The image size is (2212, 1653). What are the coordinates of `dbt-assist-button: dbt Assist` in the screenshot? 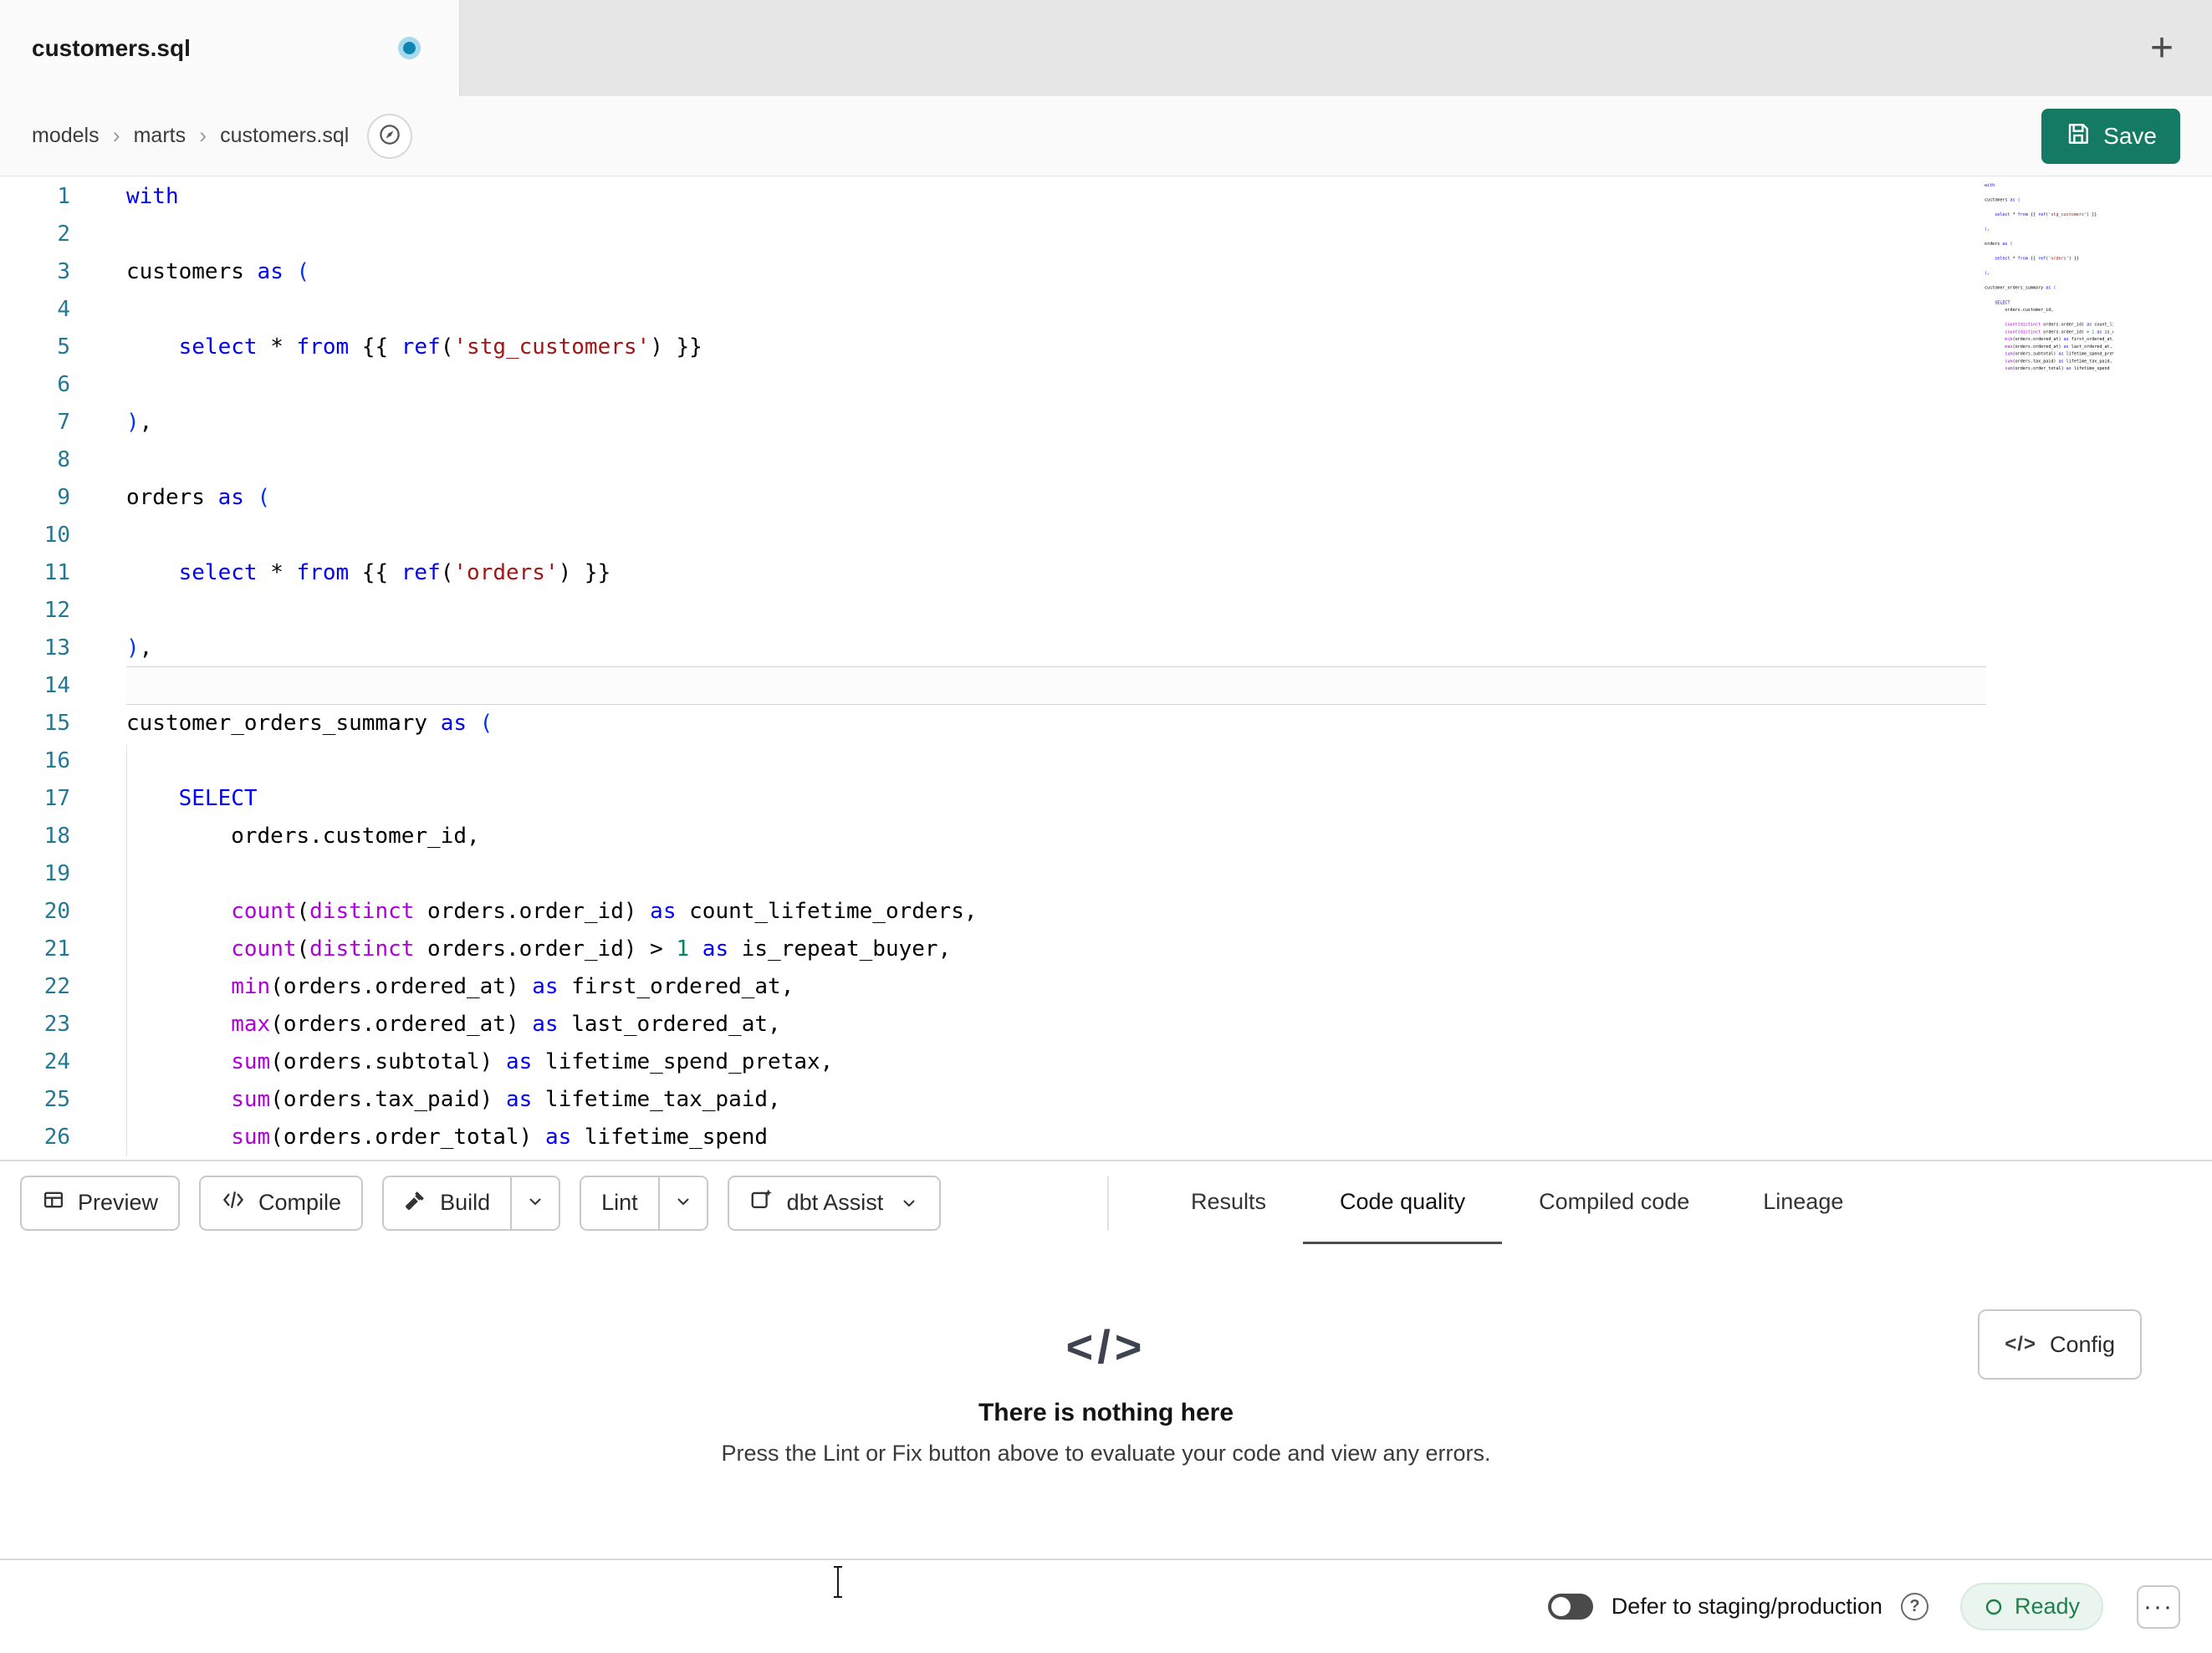 It's located at (834, 1203).